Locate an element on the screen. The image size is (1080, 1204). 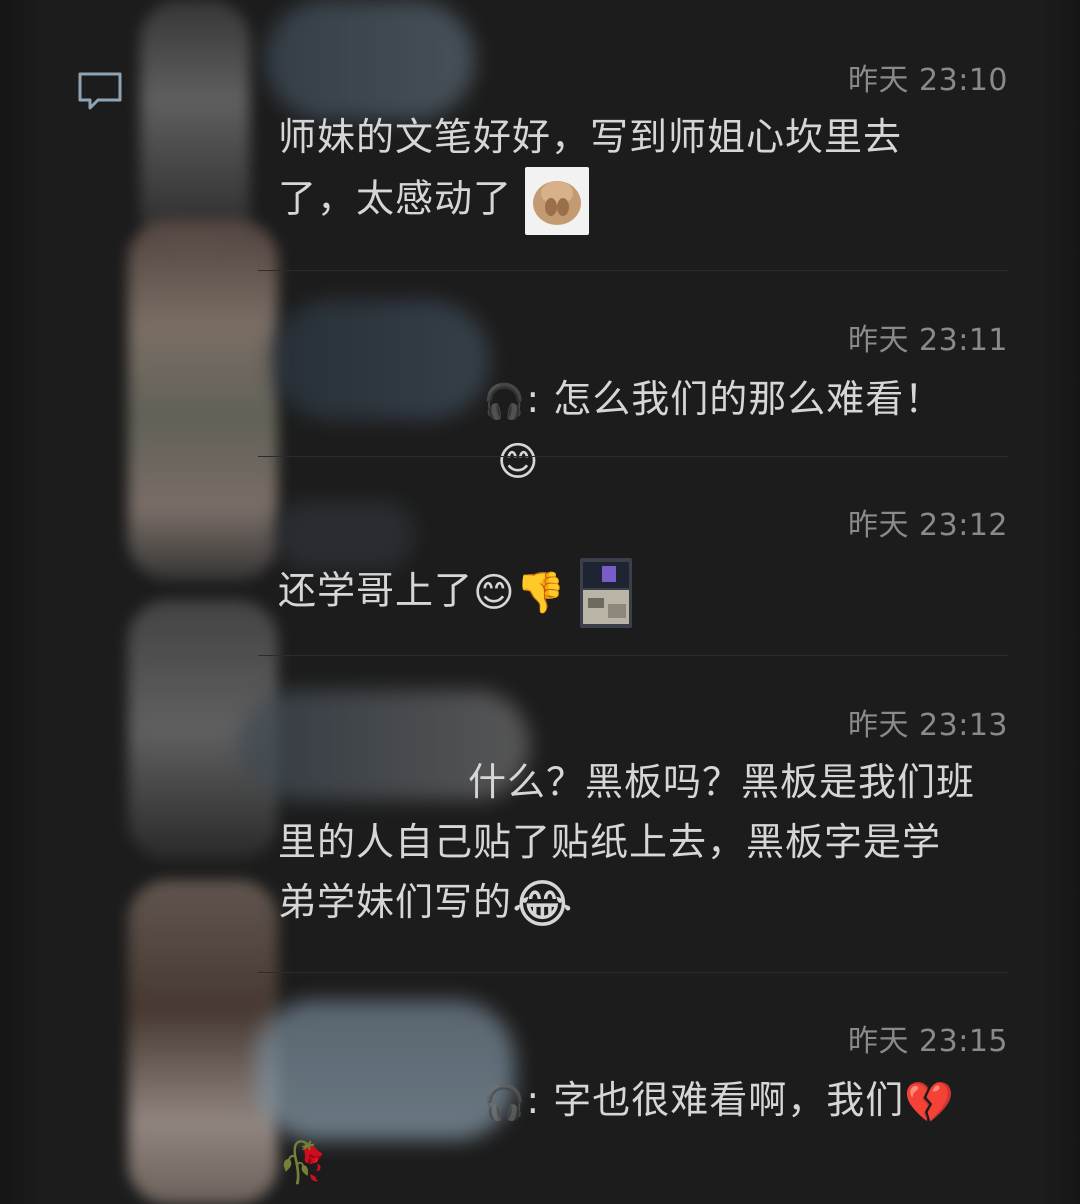
comment-item: 昨天 23:15 🎧: 字也很难看啊，我们💔 🥀 is located at coordinates (643, 1110).